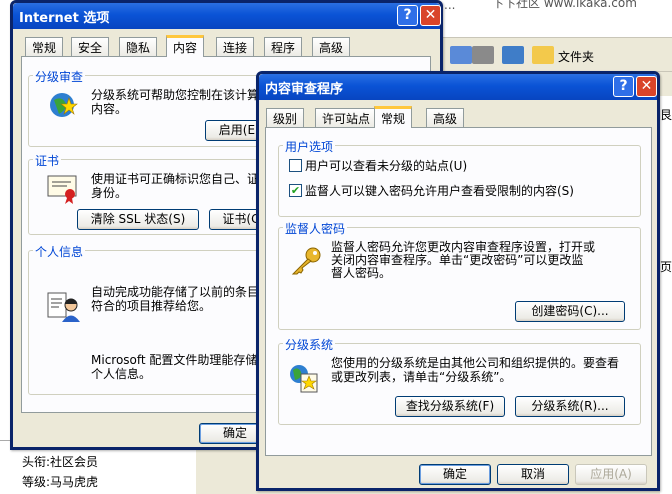 This screenshot has width=672, height=494. What do you see at coordinates (64, 105) in the screenshot?
I see `globe-star-icon` at bounding box center [64, 105].